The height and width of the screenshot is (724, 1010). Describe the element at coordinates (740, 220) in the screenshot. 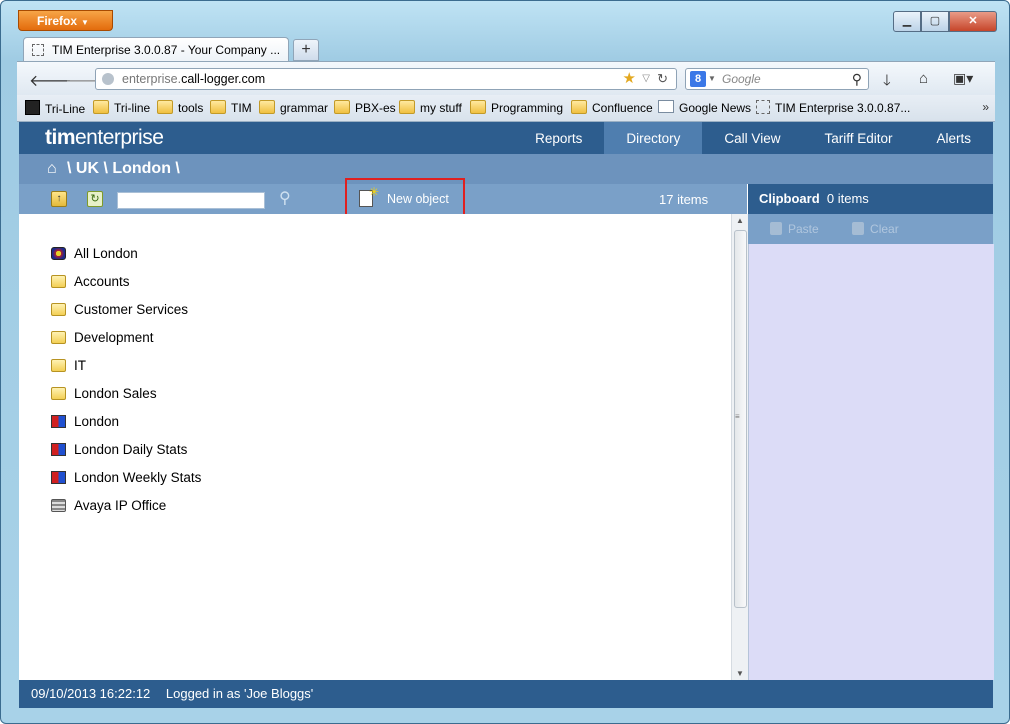

I see `scroll-up-icon: ▲` at that location.